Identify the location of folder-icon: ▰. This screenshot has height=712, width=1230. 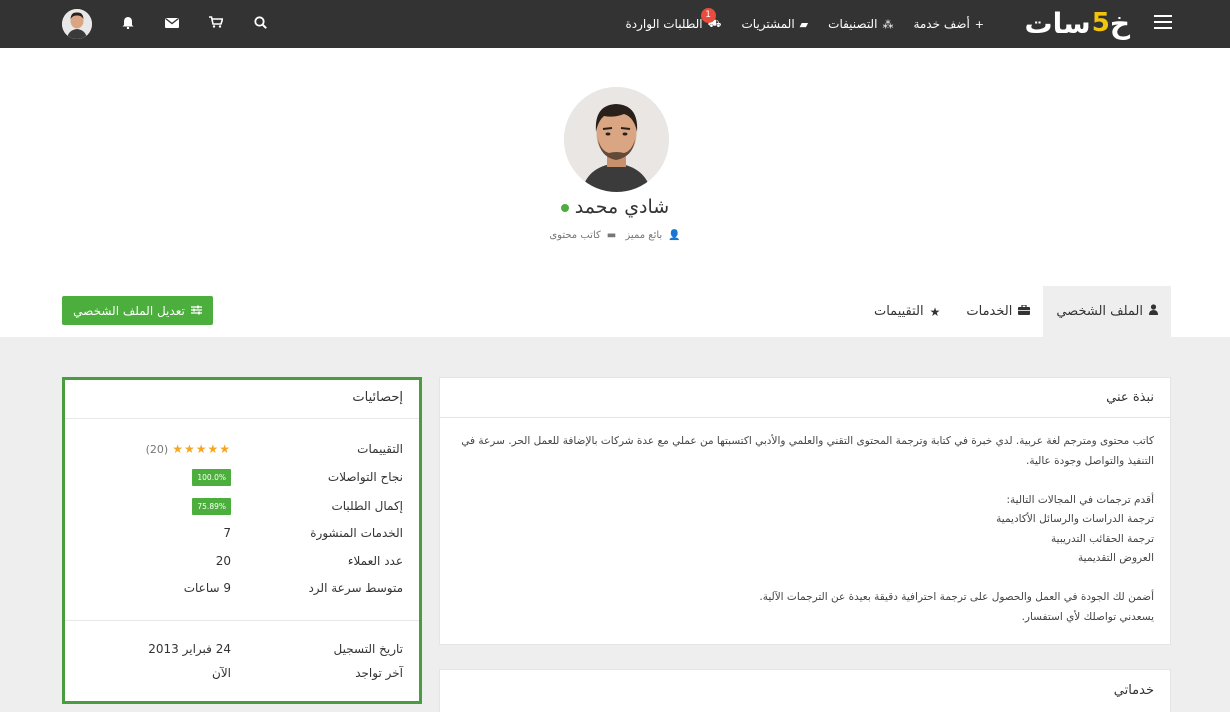
(804, 24).